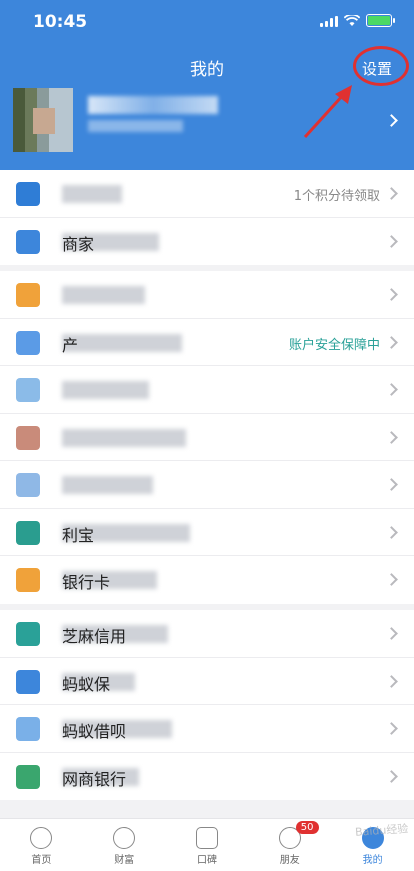  Describe the element at coordinates (207, 580) in the screenshot. I see `list-row-bankcard: 银行卡` at that location.